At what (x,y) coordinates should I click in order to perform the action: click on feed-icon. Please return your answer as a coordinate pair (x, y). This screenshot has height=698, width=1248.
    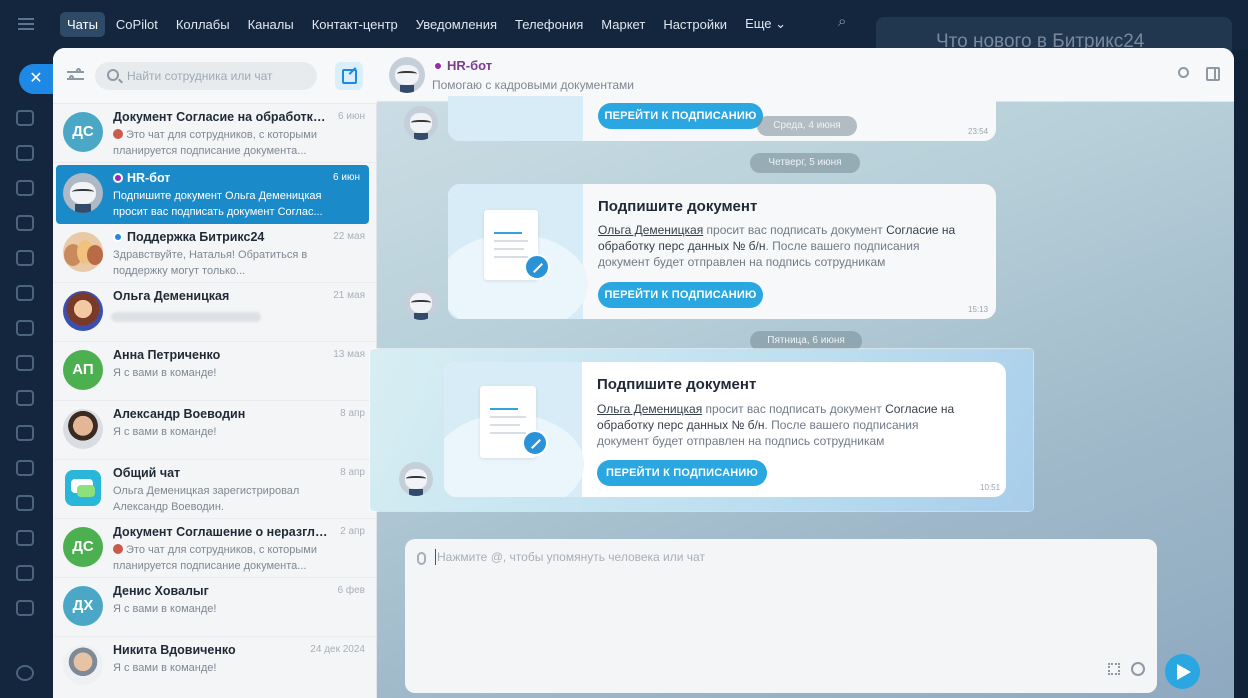
    Looking at the image, I should click on (25, 188).